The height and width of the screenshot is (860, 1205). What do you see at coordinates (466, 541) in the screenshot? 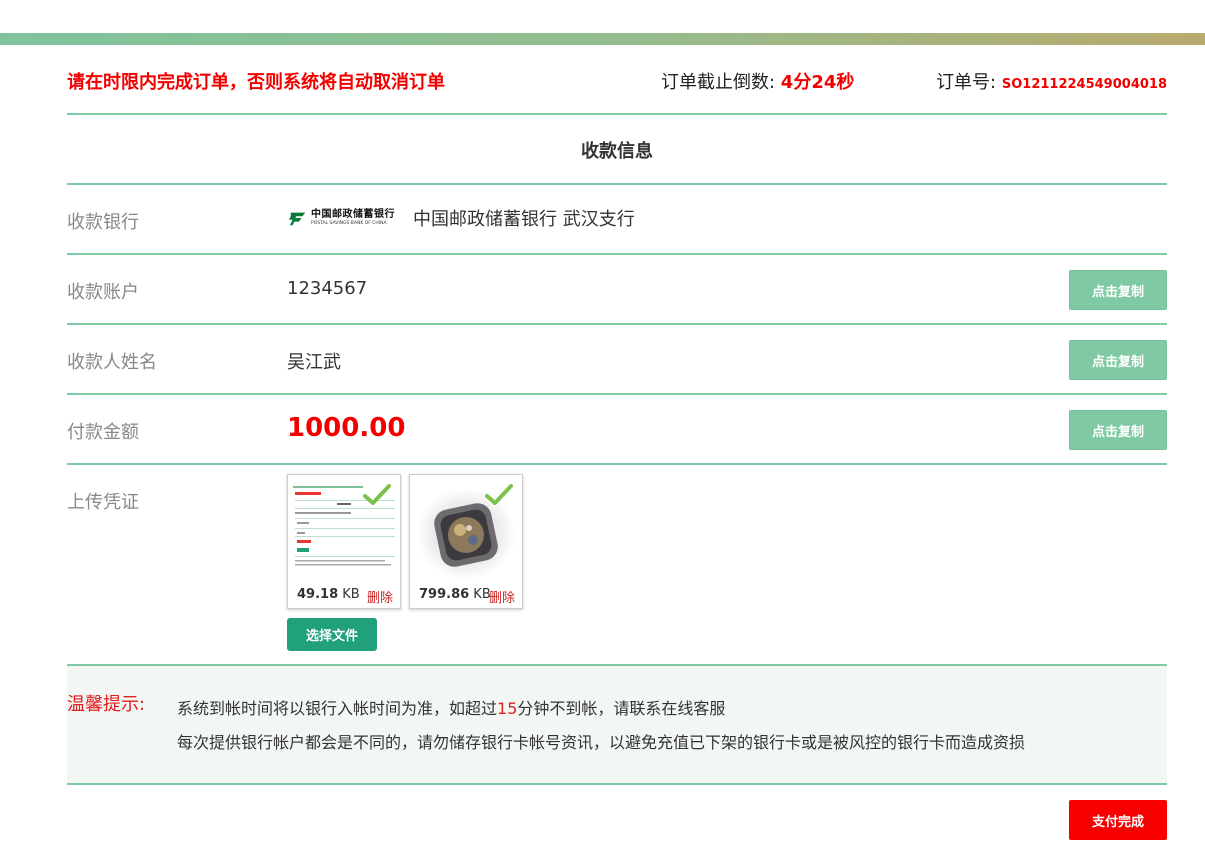
I see `upload-thumbnail: 799.86 KB 删除` at bounding box center [466, 541].